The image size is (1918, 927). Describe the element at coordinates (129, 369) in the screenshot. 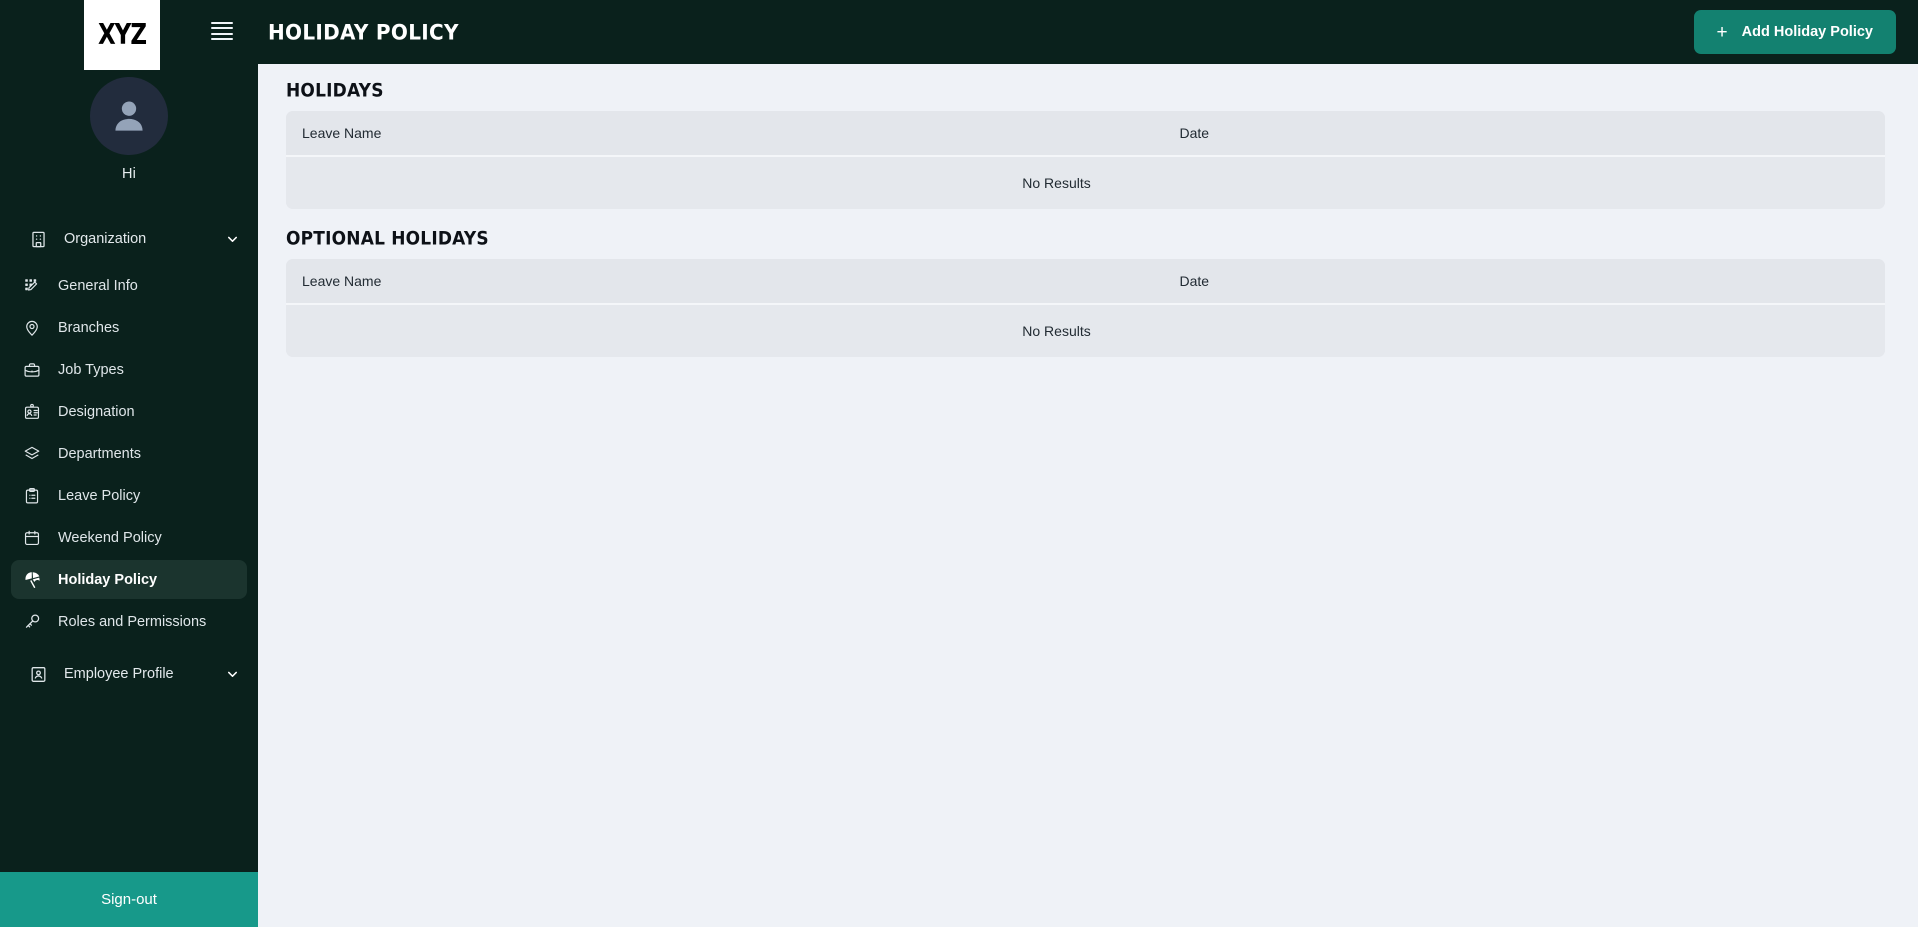

I see `sidebar-item-job-types: Job Types` at that location.